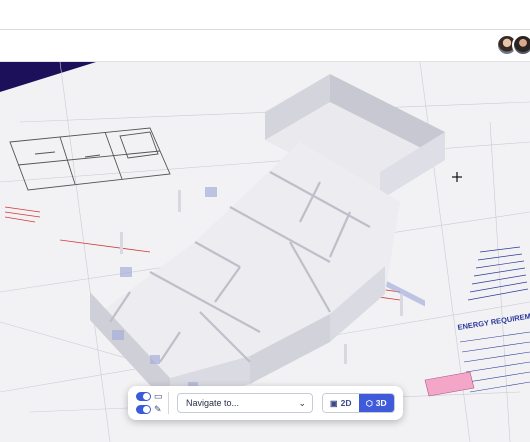 The width and height of the screenshot is (530, 442). I want to click on comment-icon: ▭, so click(158, 396).